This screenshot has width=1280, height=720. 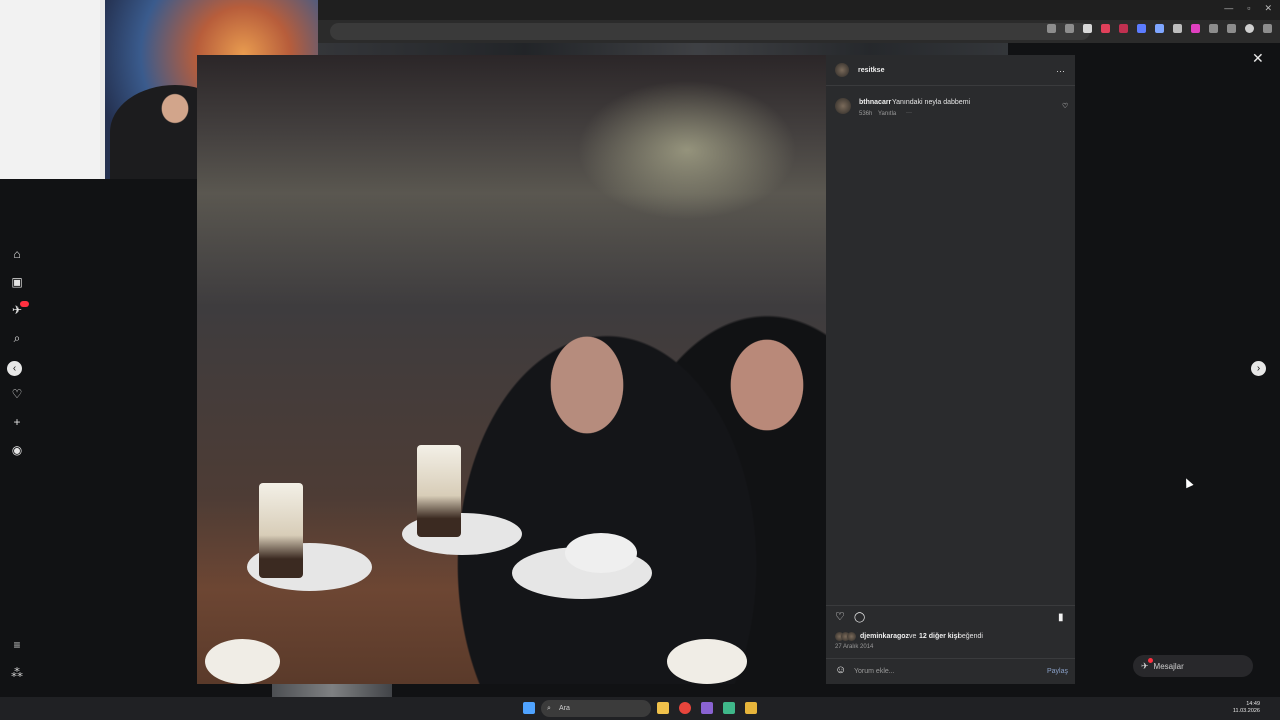 I want to click on window-controls: — ▫ ✕, so click(x=1248, y=8).